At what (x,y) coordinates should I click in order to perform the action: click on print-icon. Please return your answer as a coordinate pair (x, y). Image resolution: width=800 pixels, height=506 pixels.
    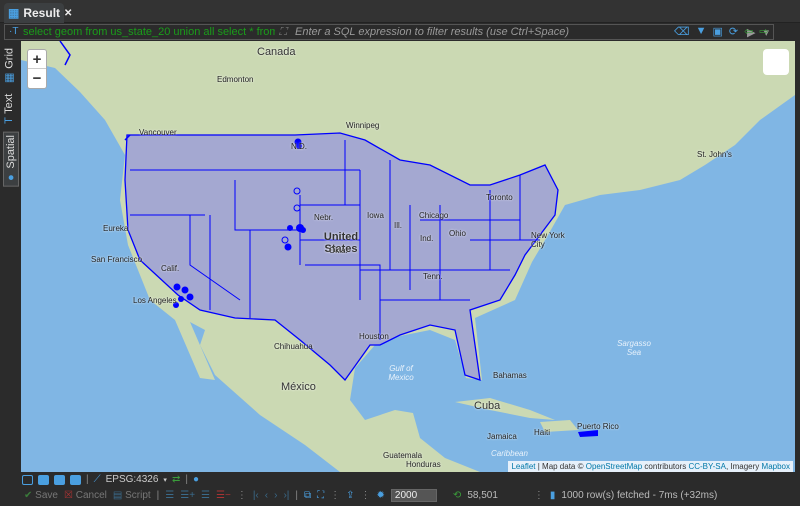
    Looking at the image, I should click on (75, 479).